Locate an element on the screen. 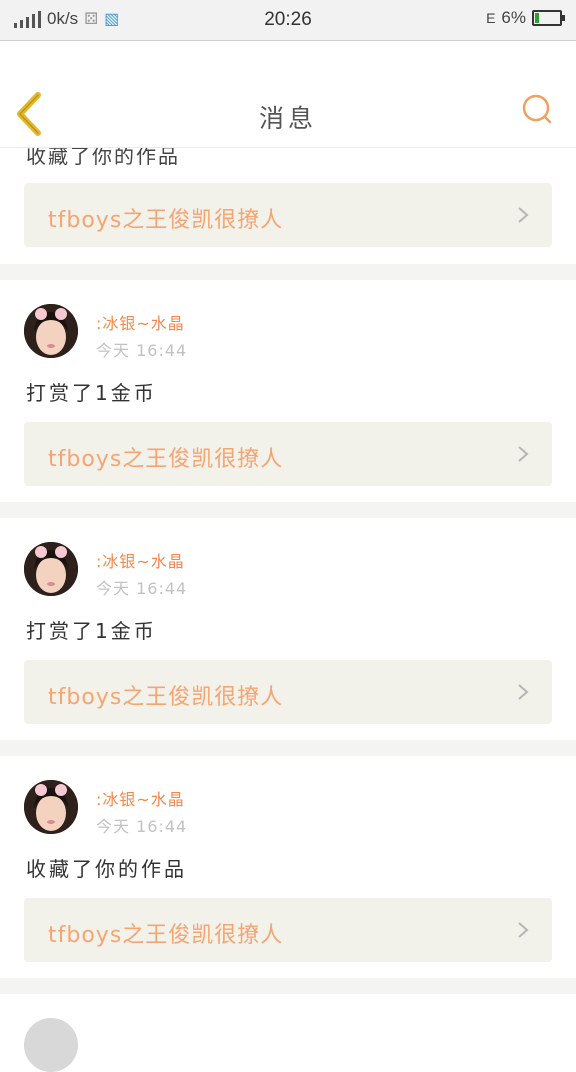 This screenshot has width=576, height=1072. status-bar: 0k/s ⚄ ▧ 20:26 E 6% is located at coordinates (288, 20).